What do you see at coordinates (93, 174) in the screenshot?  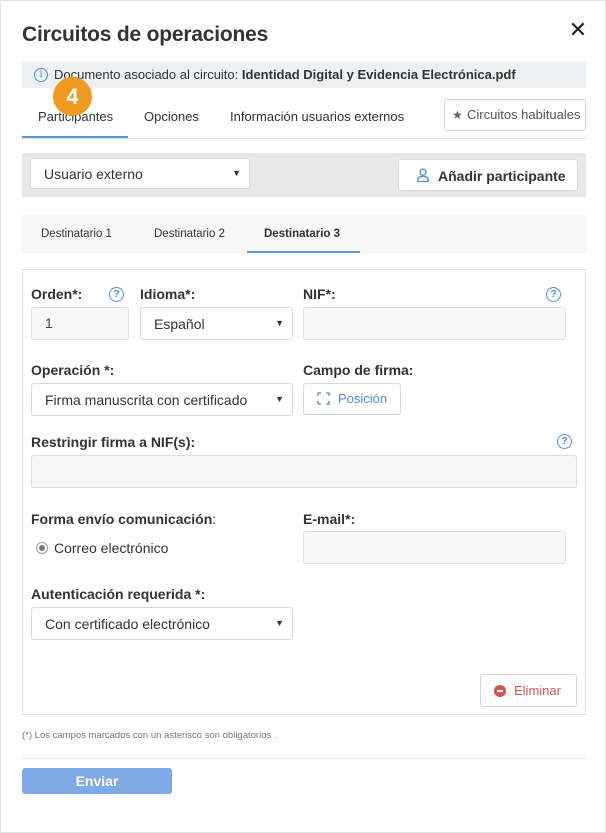 I see `participant-type-value: Usuario externo` at bounding box center [93, 174].